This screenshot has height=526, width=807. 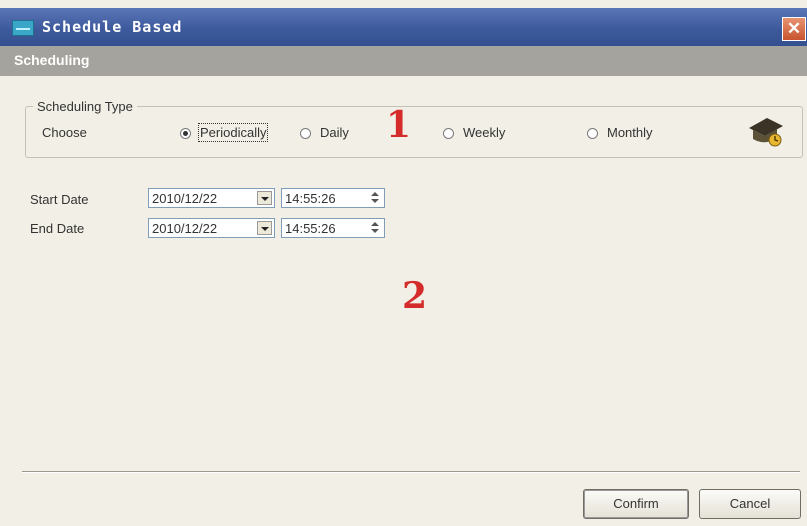 What do you see at coordinates (310, 198) in the screenshot?
I see `start-time-value: 14:55:26` at bounding box center [310, 198].